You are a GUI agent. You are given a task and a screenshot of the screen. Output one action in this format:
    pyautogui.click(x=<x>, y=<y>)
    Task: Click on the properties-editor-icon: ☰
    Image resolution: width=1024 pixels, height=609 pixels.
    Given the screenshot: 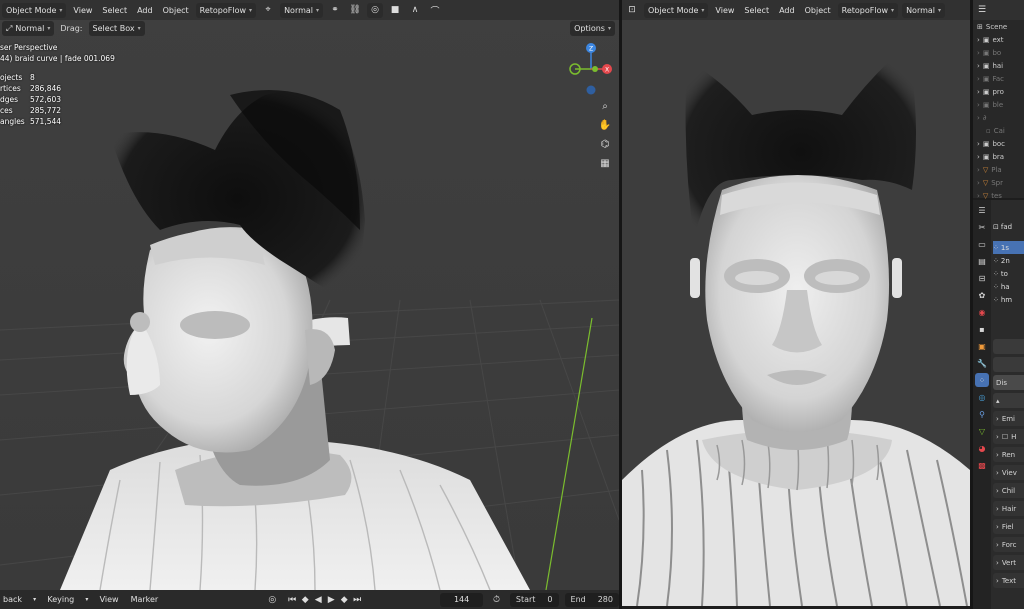 What is the action you would take?
    pyautogui.click(x=982, y=210)
    